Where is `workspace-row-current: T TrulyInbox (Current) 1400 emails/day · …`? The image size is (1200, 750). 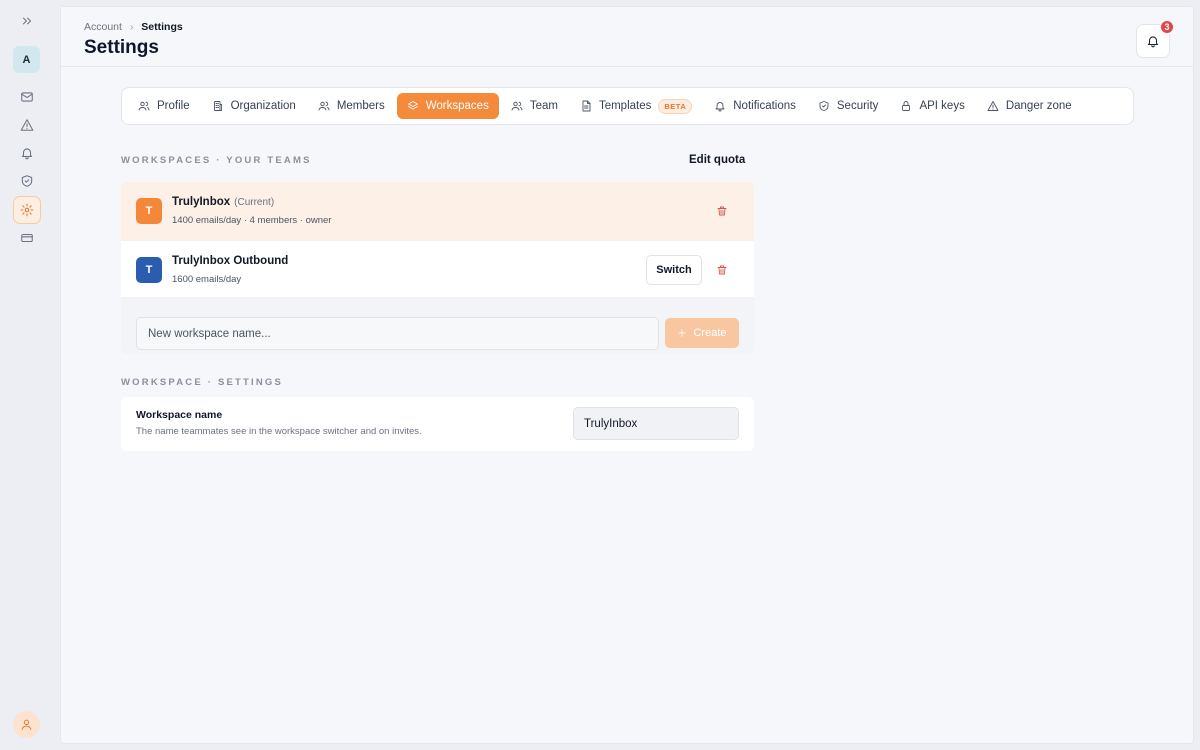
workspace-row-current: T TrulyInbox (Current) 1400 emails/day · … is located at coordinates (437, 211).